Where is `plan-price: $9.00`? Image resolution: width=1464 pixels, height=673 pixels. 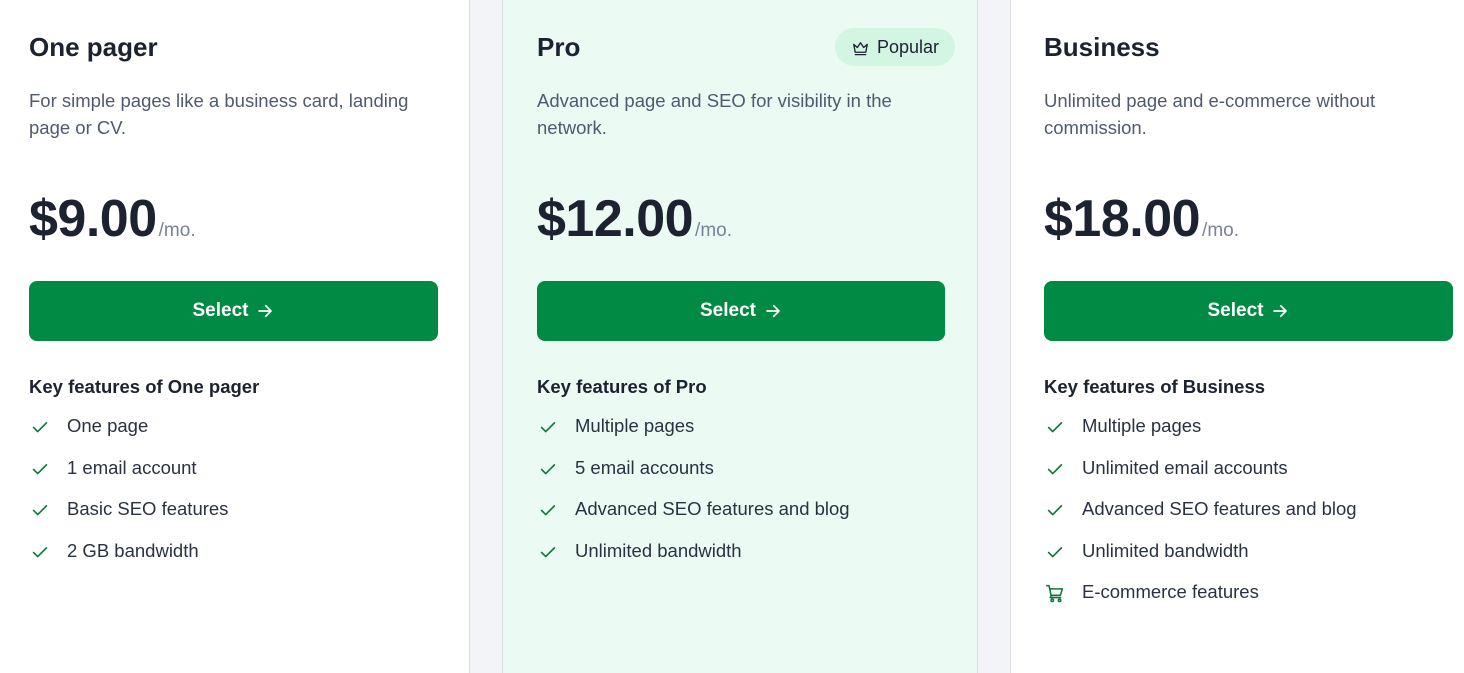
plan-price: $9.00 is located at coordinates (93, 219).